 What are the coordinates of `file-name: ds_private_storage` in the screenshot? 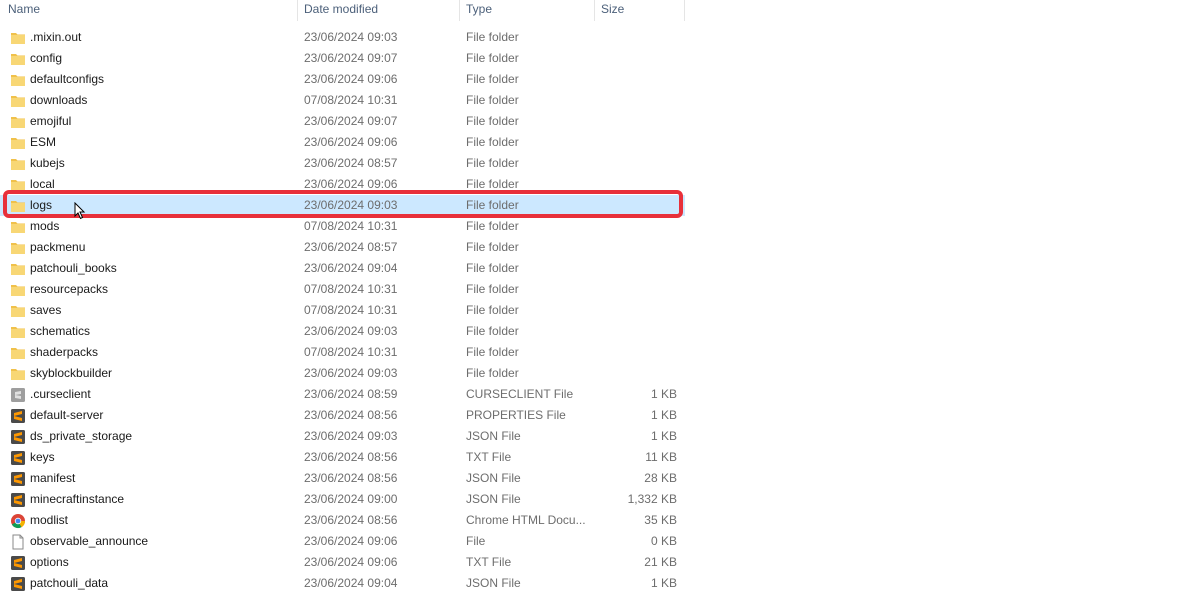 It's located at (81, 436).